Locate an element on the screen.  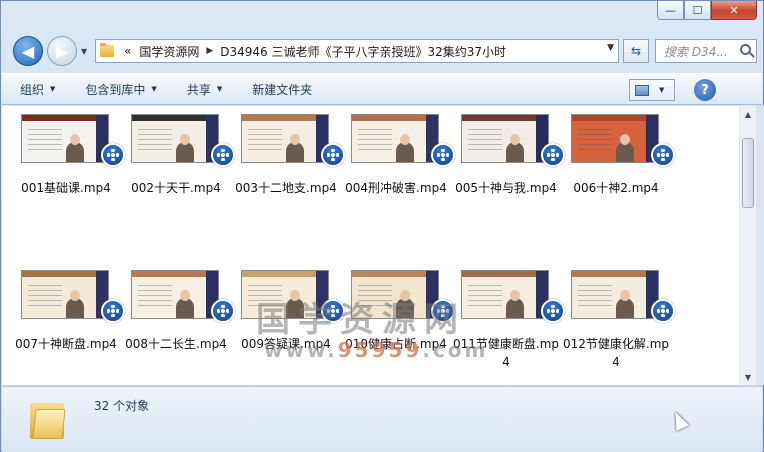
view-icon is located at coordinates (642, 90).